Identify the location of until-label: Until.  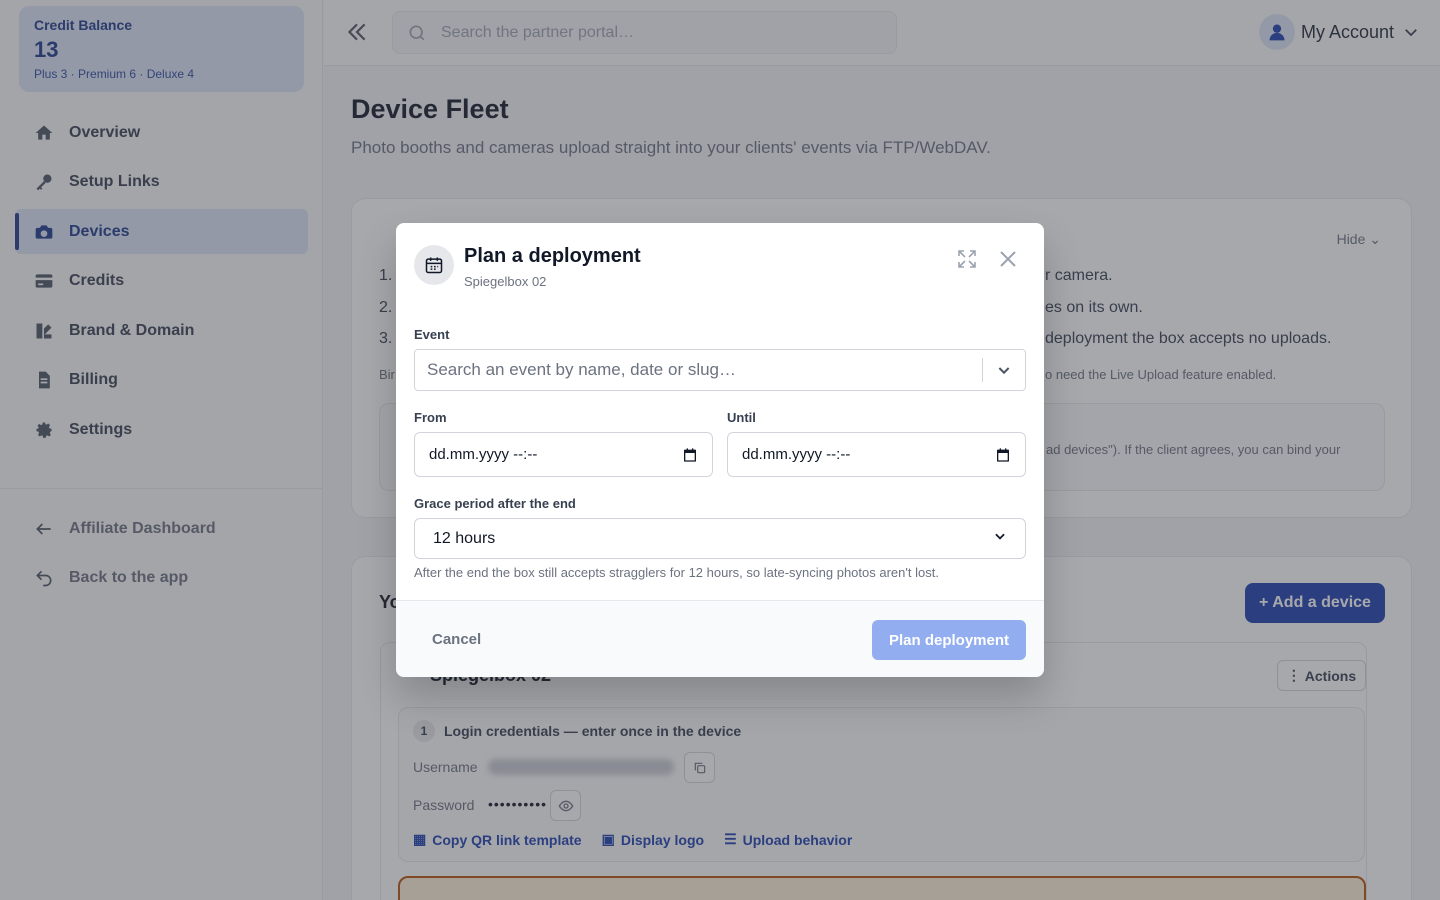
(741, 417).